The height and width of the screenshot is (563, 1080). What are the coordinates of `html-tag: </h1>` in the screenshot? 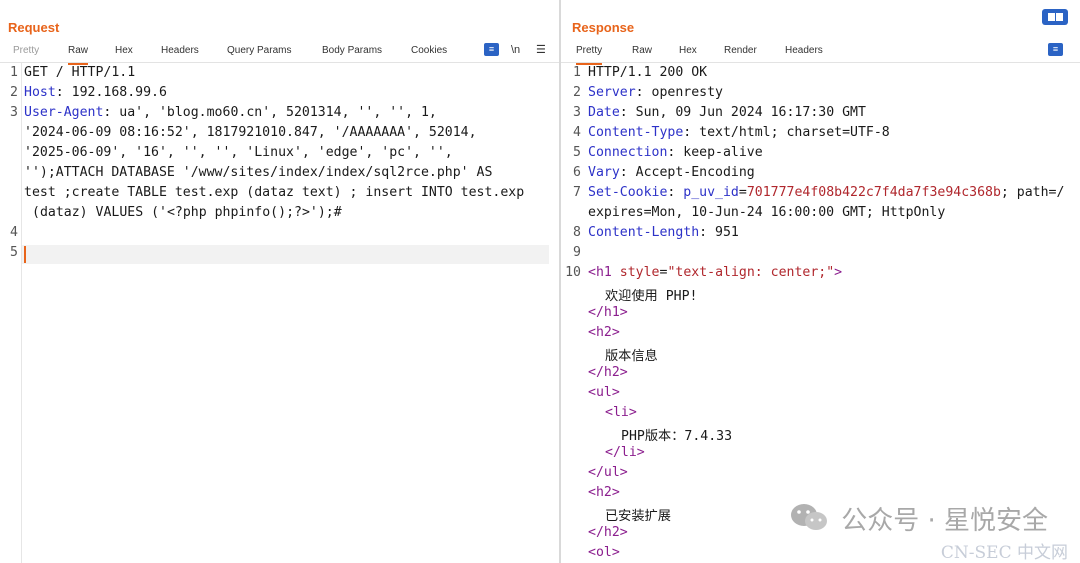 It's located at (608, 312).